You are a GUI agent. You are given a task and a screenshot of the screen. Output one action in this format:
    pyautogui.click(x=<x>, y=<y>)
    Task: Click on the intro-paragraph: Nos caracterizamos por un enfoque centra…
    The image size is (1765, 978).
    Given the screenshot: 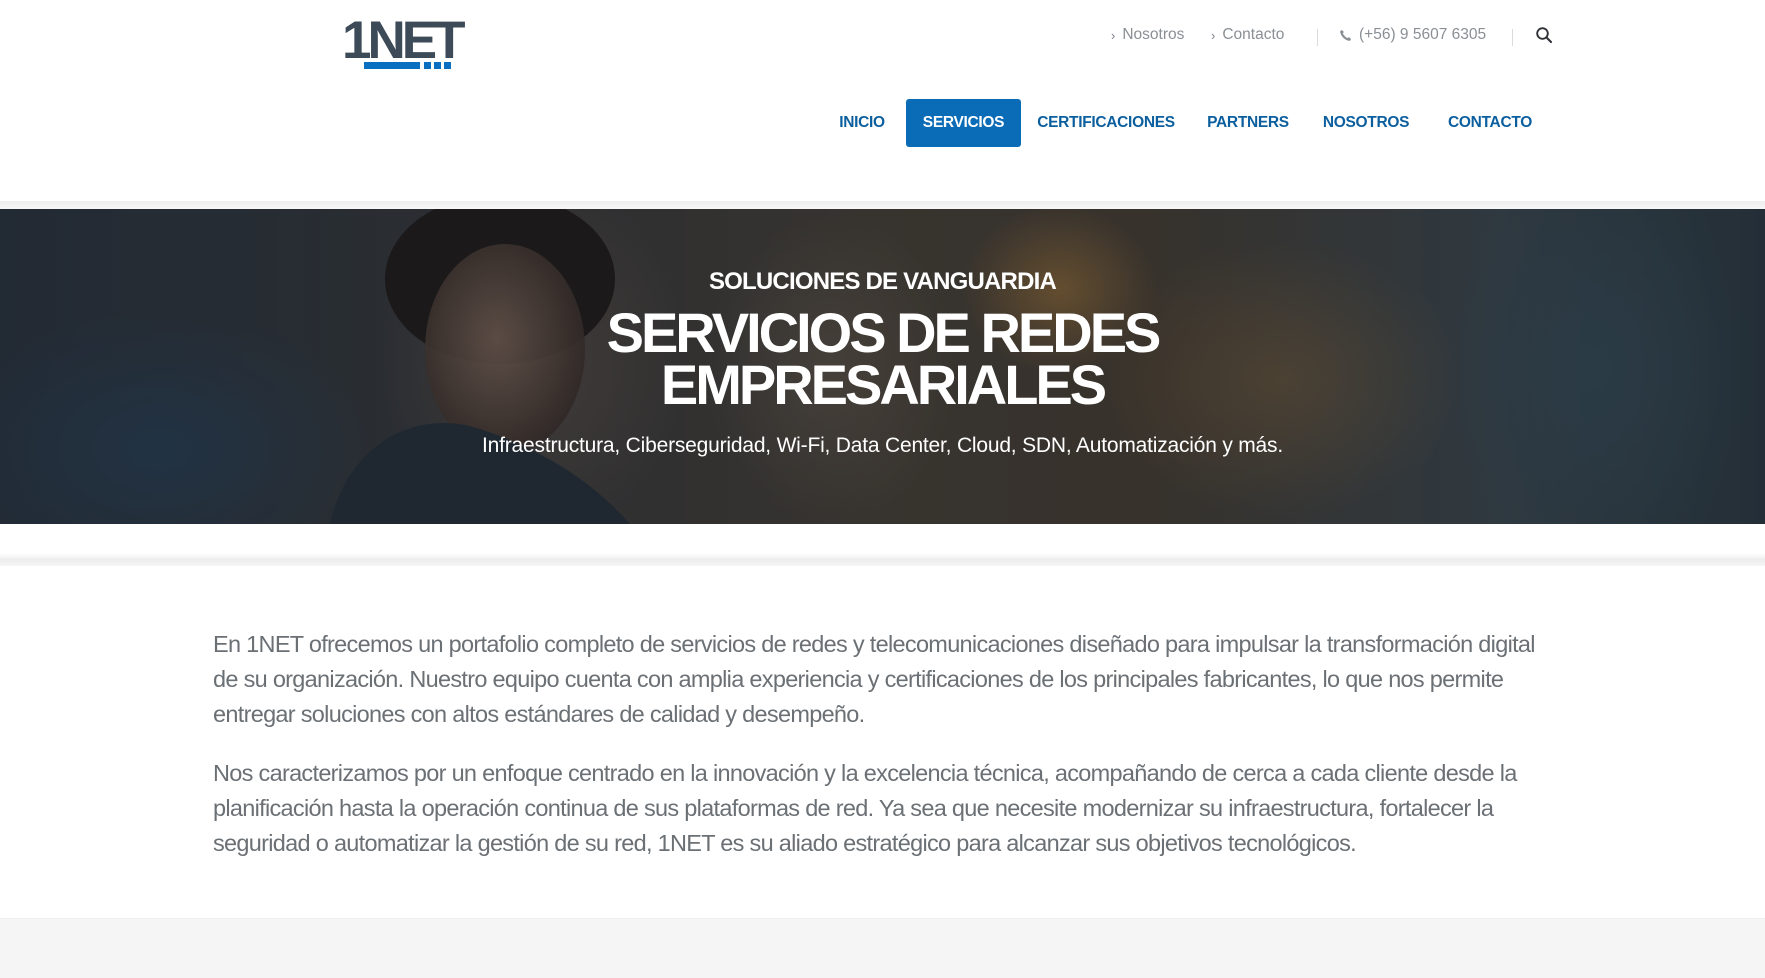 What is the action you would take?
    pyautogui.click(x=865, y=808)
    